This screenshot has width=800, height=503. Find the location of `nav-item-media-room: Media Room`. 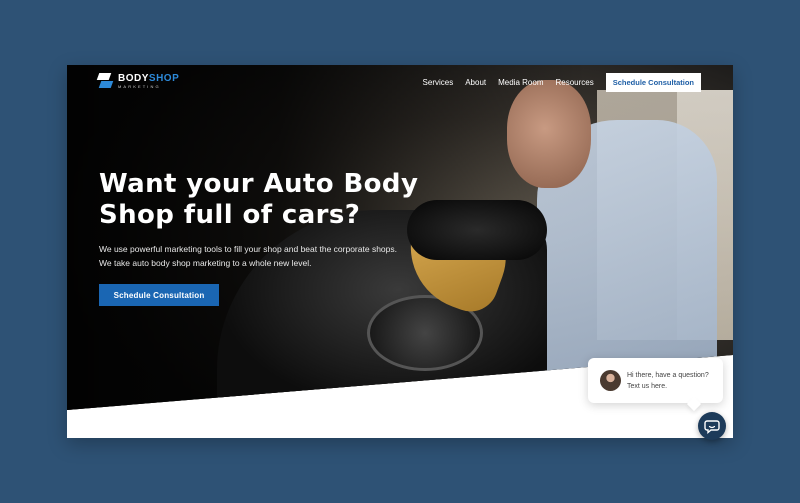

nav-item-media-room: Media Room is located at coordinates (520, 82).